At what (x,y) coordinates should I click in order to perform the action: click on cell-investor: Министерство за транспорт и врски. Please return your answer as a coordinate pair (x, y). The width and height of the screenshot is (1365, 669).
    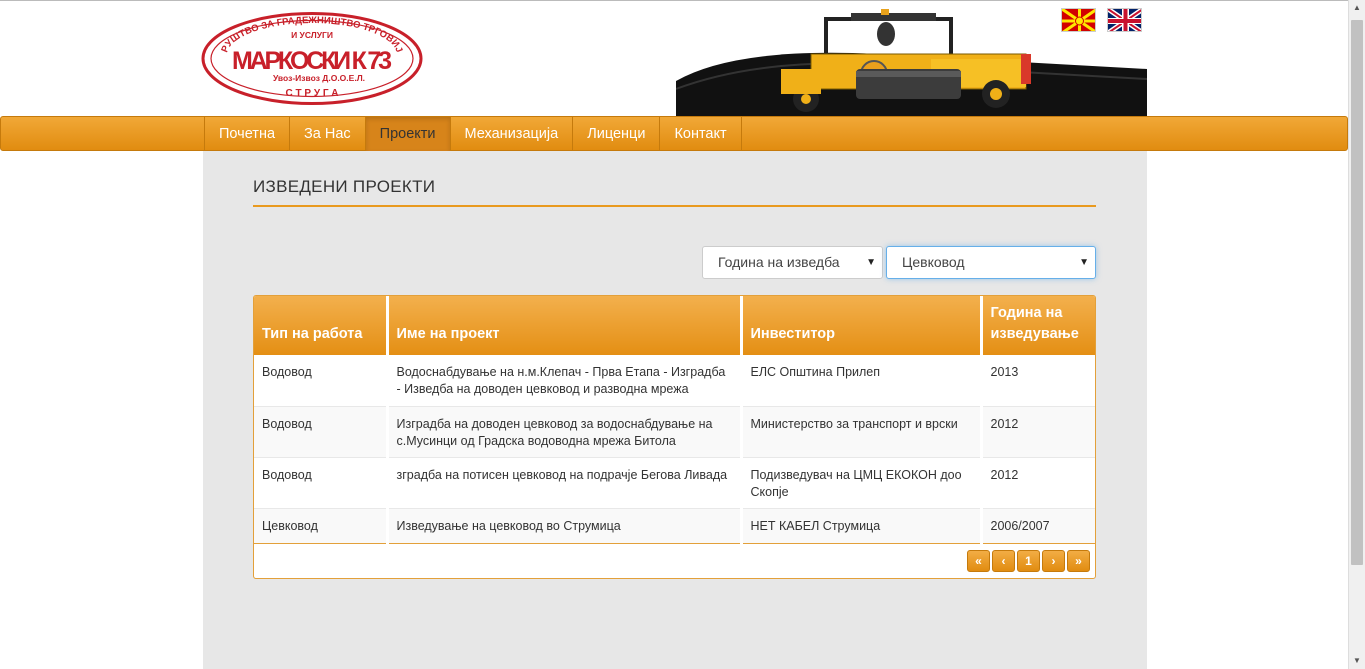
    Looking at the image, I should click on (862, 432).